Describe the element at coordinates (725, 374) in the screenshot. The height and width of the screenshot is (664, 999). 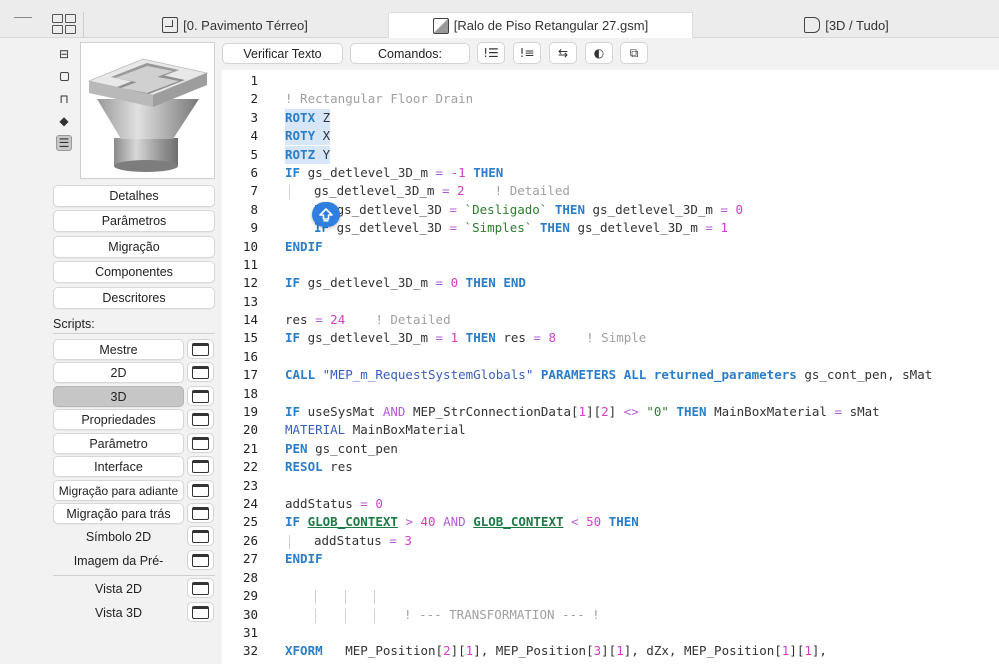
I see `keyword: returned_parameters` at that location.